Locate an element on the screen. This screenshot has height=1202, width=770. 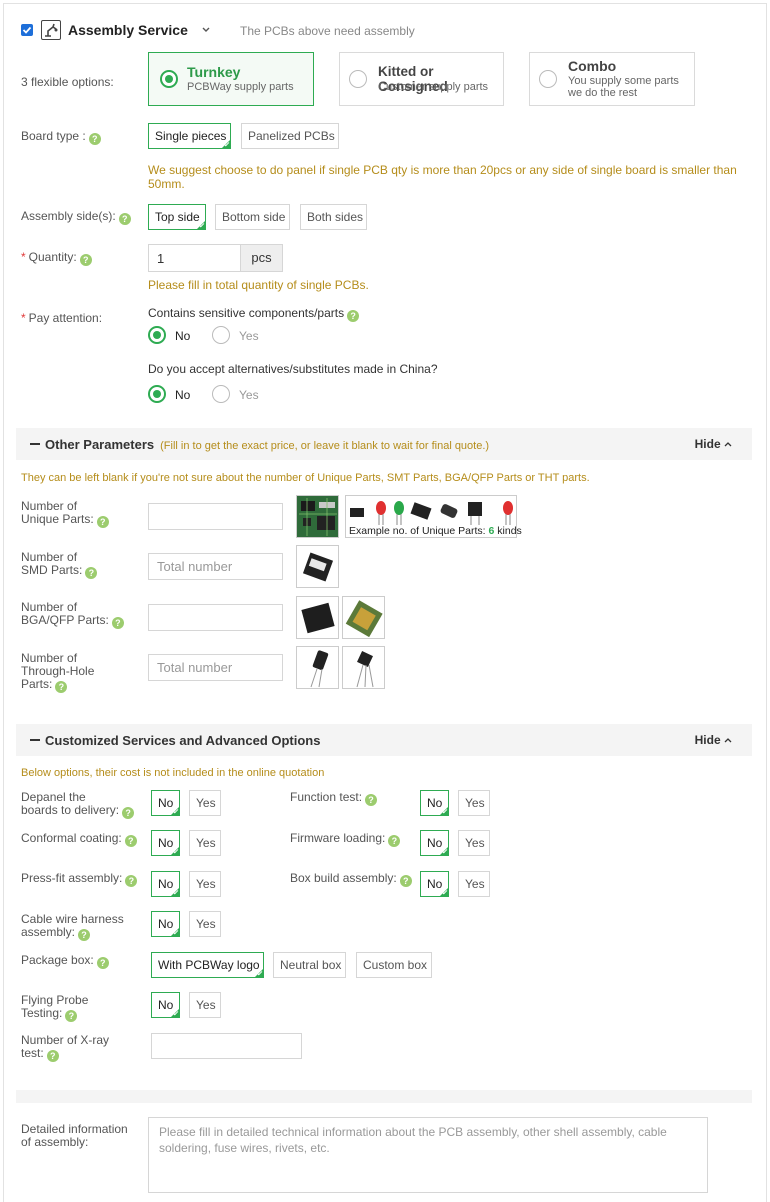
sensitive-no-radio is located at coordinates (157, 335).